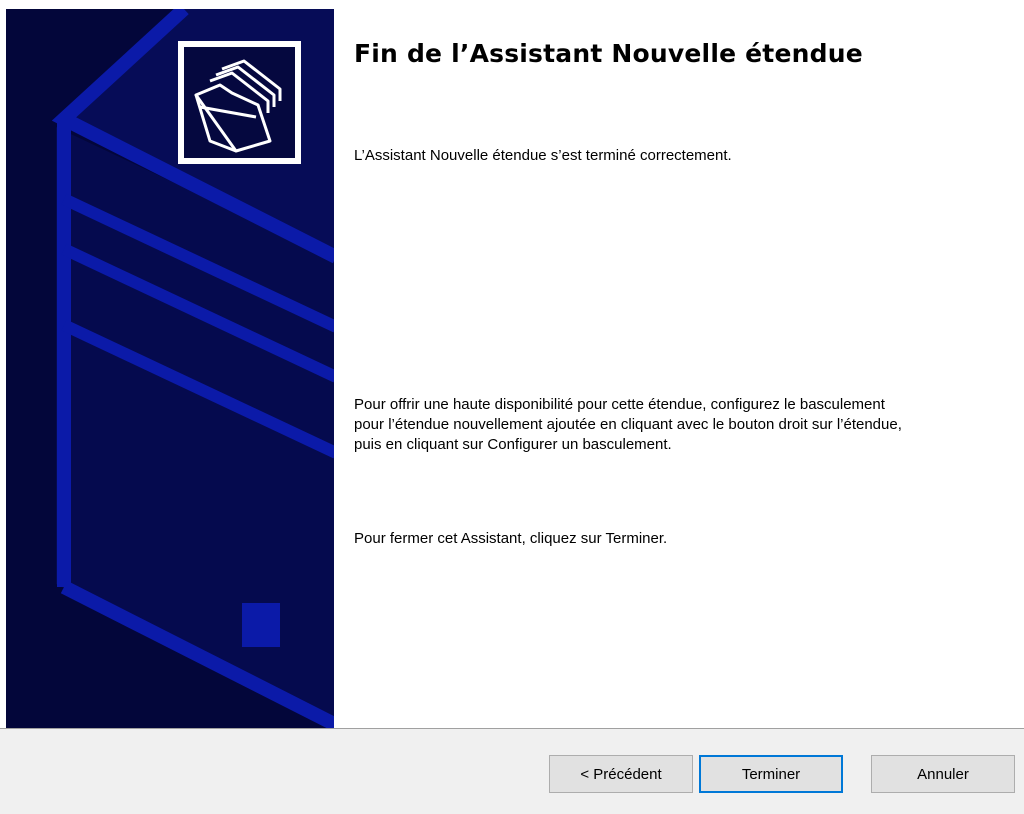  What do you see at coordinates (239, 102) in the screenshot?
I see `folders-icon` at bounding box center [239, 102].